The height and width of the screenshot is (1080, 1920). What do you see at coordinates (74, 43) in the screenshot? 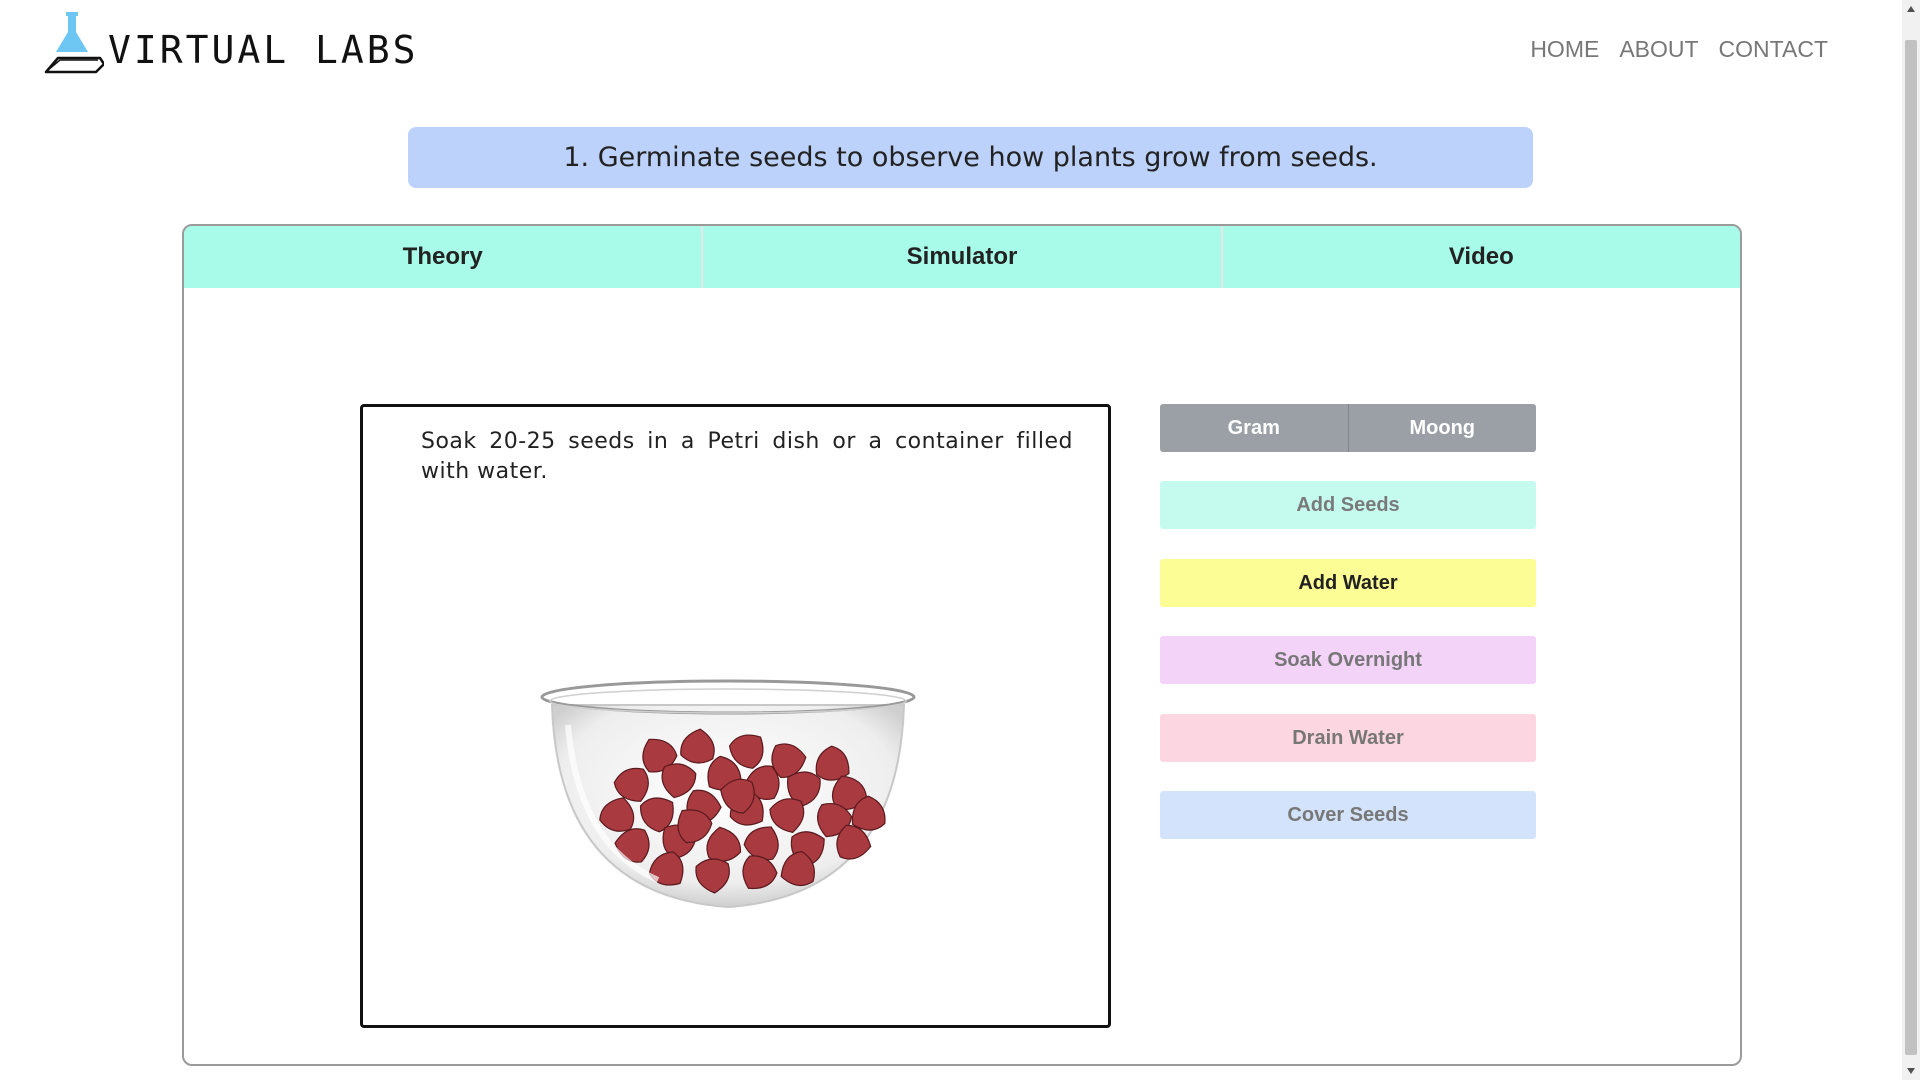
I see `flask-logo-icon` at bounding box center [74, 43].